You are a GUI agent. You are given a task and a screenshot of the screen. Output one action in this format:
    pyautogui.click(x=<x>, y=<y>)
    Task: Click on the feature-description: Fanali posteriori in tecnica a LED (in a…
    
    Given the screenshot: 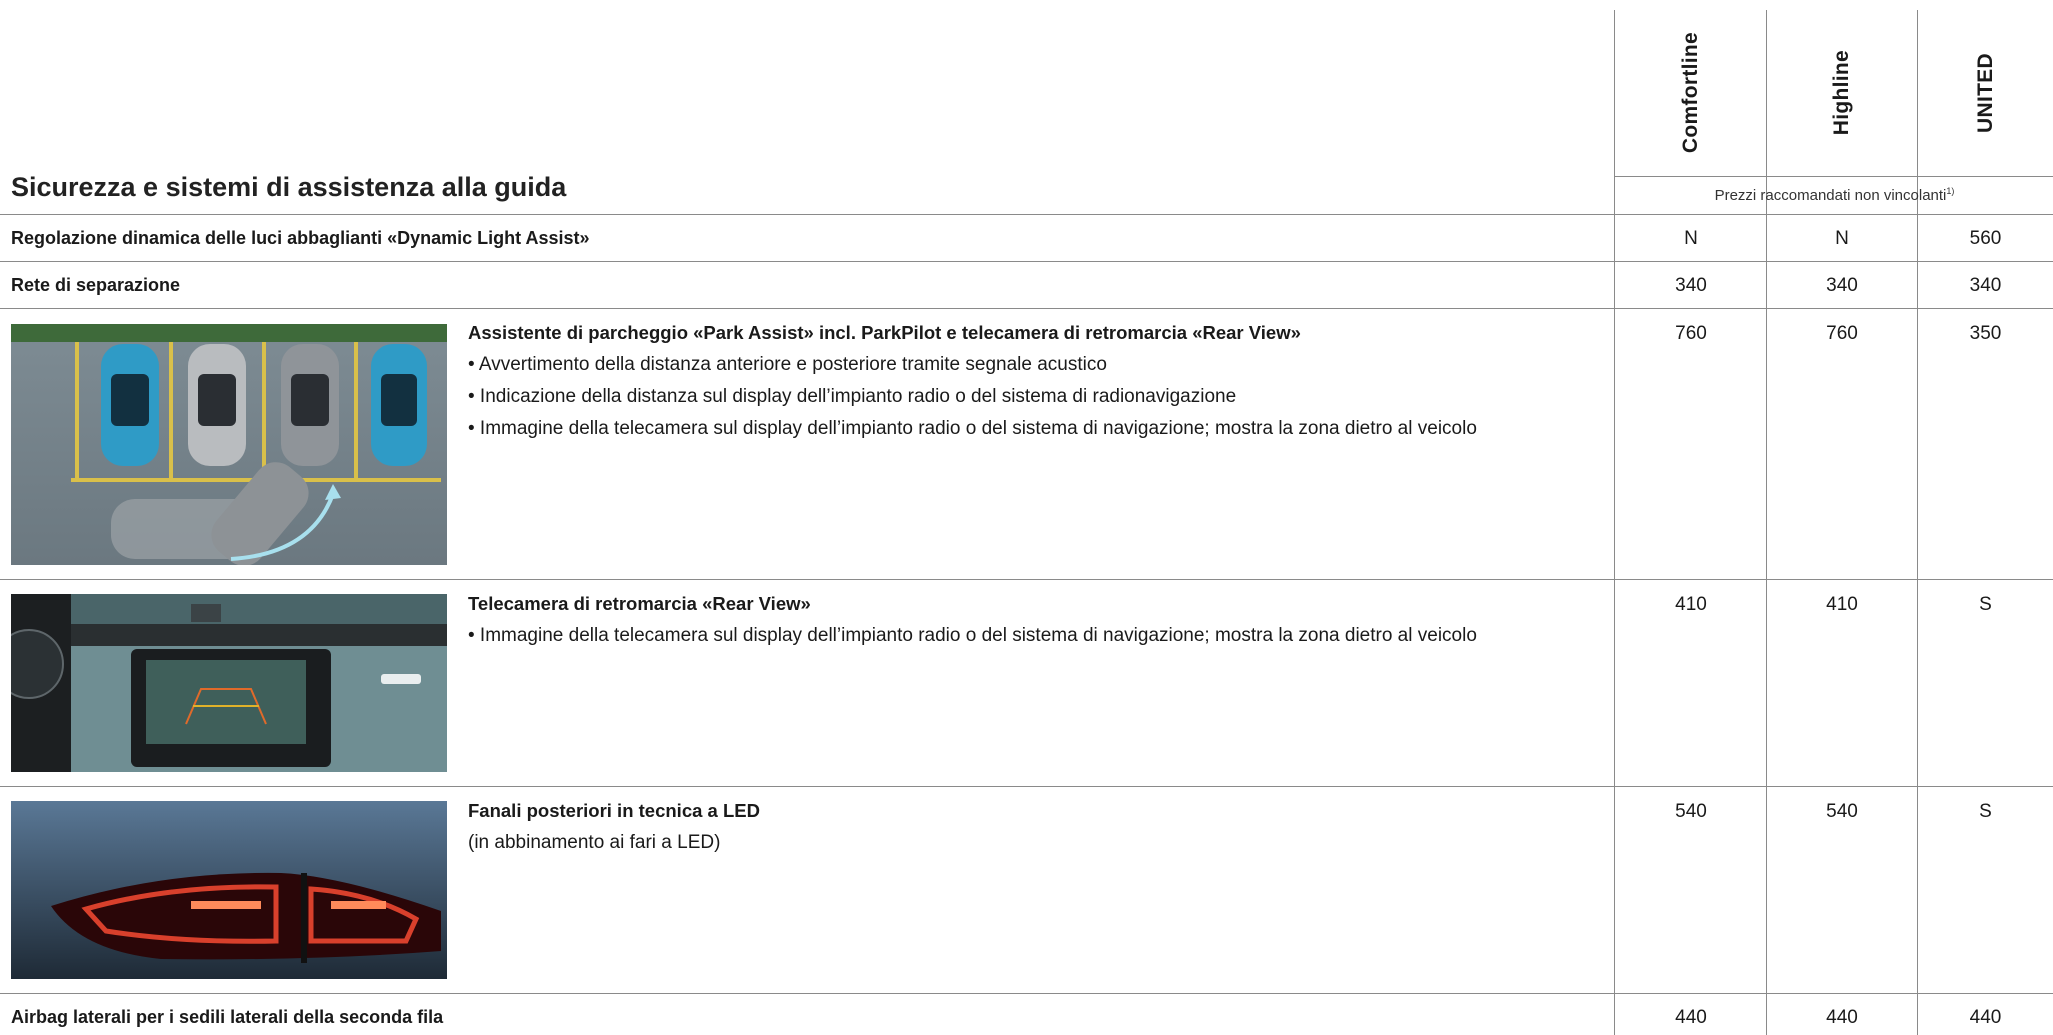 What is the action you would take?
    pyautogui.click(x=614, y=827)
    